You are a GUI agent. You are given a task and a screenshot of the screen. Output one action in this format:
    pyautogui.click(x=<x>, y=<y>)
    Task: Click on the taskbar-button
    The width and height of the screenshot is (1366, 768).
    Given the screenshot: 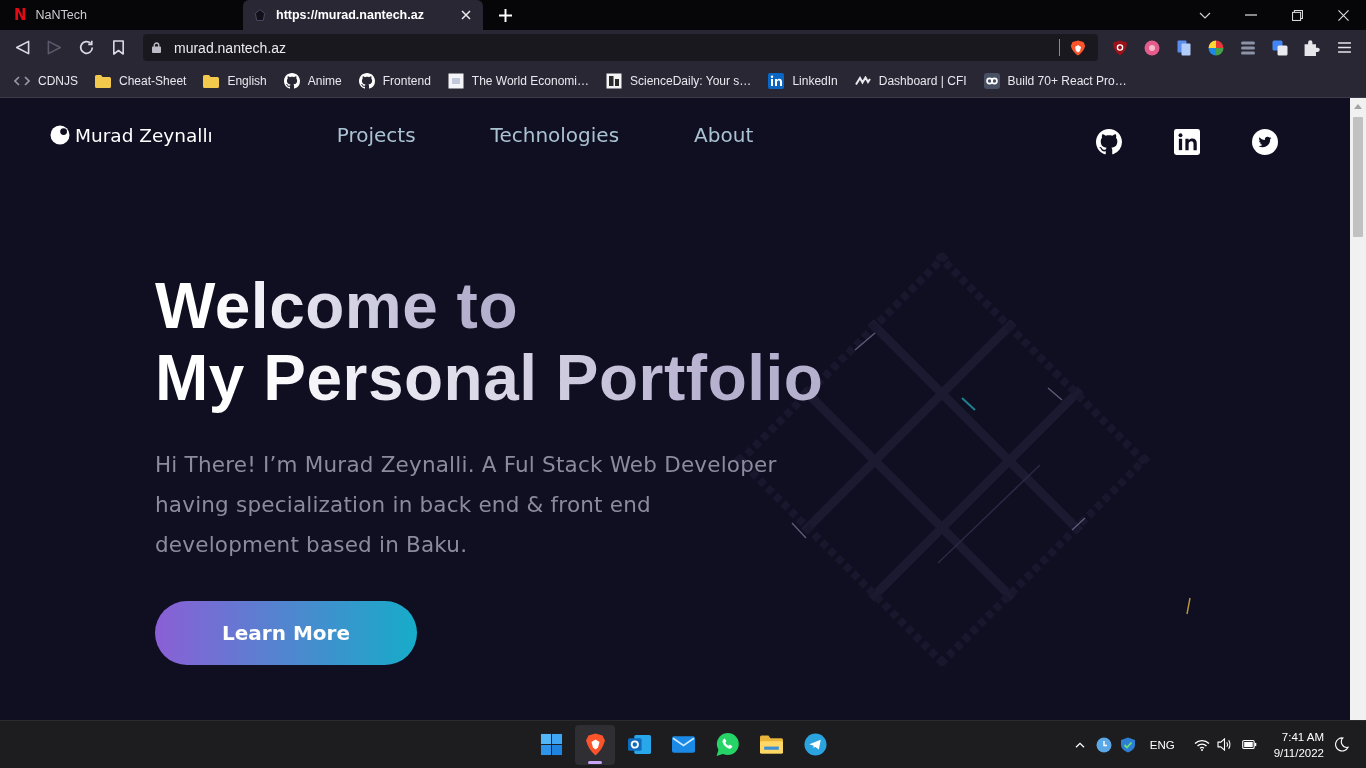 What is the action you would take?
    pyautogui.click(x=595, y=744)
    